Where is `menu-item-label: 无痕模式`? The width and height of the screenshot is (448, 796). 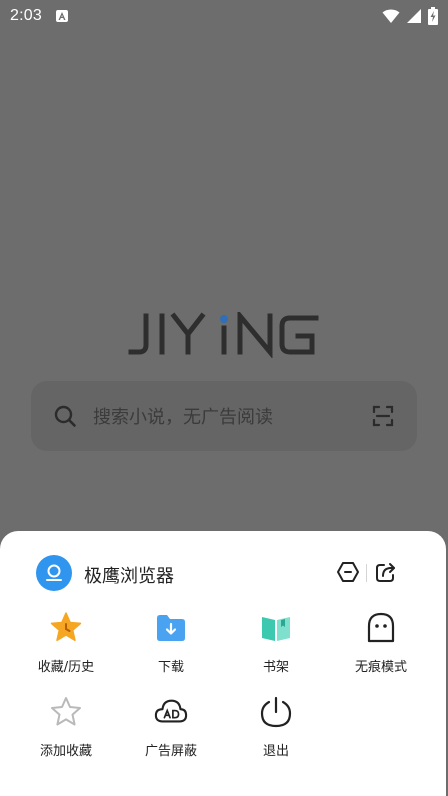
menu-item-label: 无痕模式 is located at coordinates (380, 667).